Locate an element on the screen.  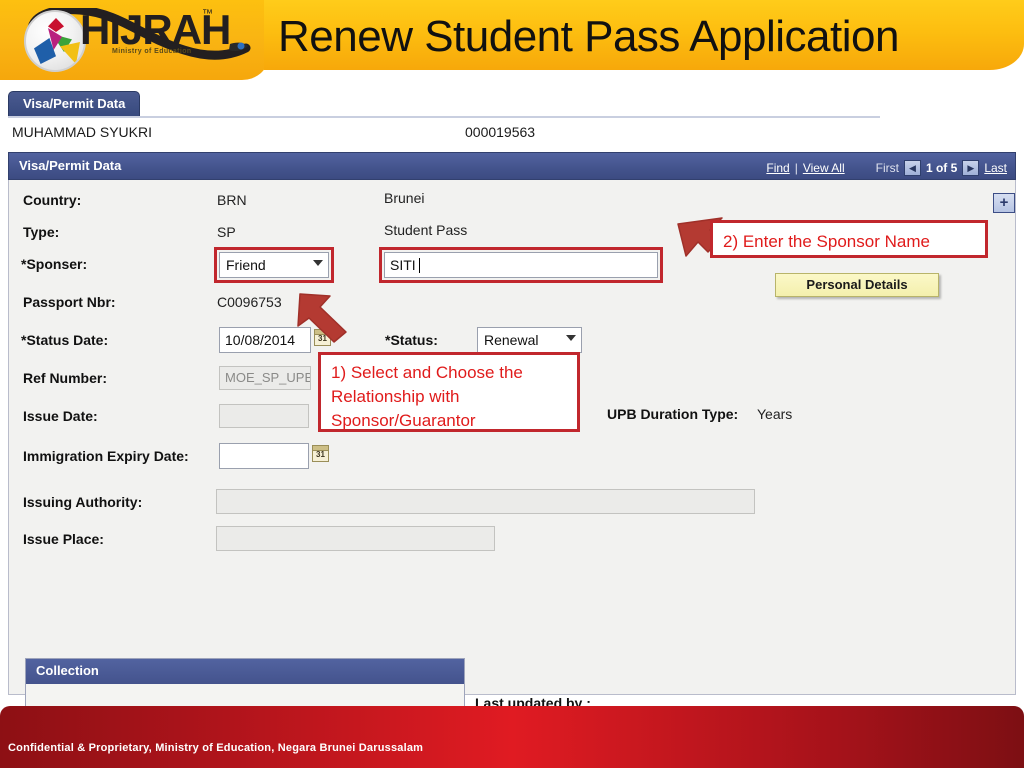
hijrah-logo: HIJRAH ™ Ministry of Education is located at coordinates (134, 40).